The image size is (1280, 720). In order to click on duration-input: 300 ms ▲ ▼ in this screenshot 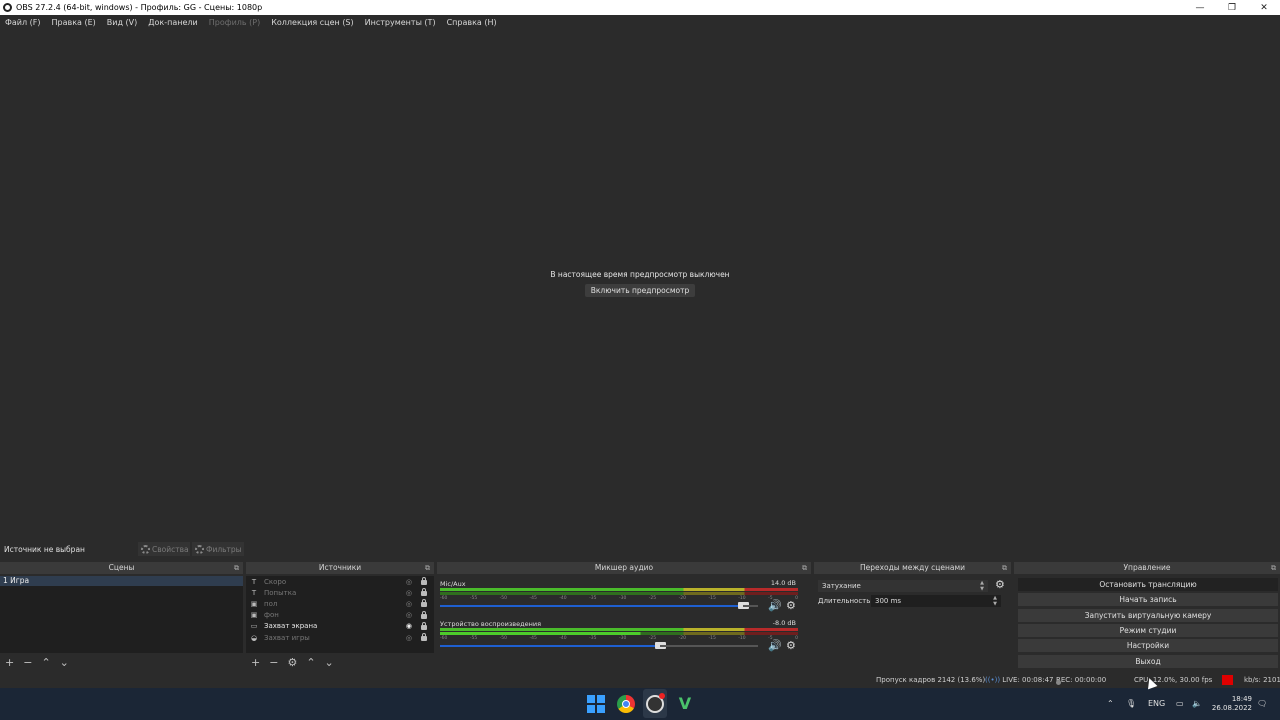, I will do `click(936, 601)`.